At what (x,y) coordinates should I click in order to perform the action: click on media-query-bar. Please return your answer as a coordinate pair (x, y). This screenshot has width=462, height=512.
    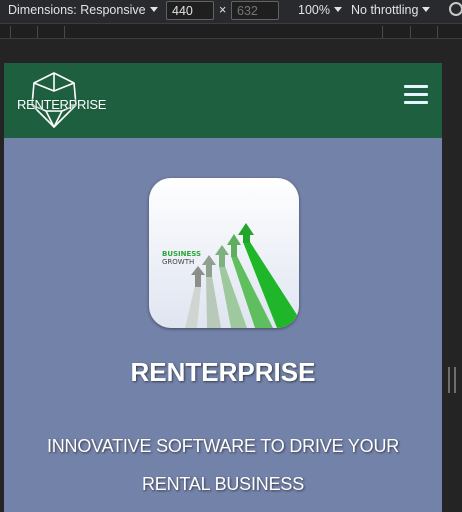
    Looking at the image, I should click on (231, 31).